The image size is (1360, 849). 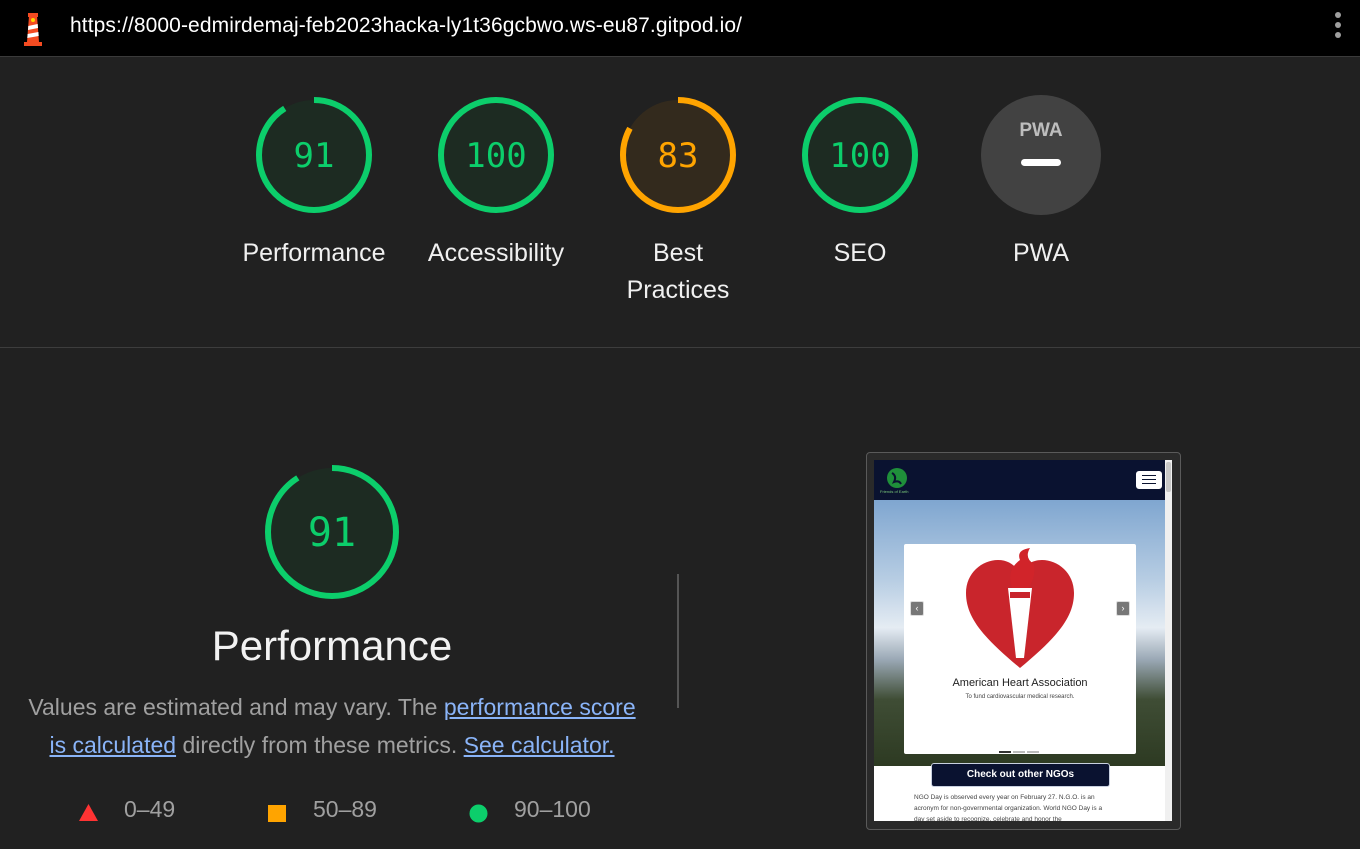 What do you see at coordinates (150, 809) in the screenshot?
I see `legend-range-fail: 0–49` at bounding box center [150, 809].